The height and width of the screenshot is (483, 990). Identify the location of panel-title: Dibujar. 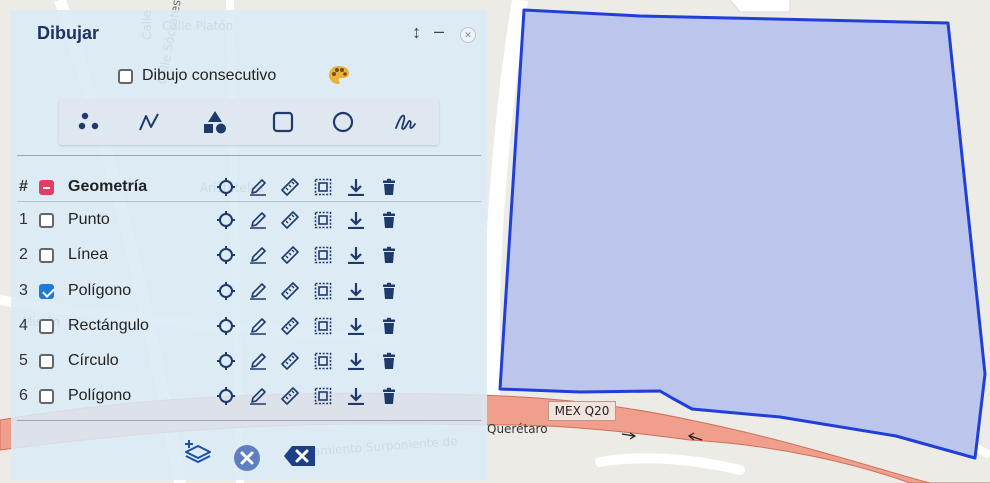
(68, 33).